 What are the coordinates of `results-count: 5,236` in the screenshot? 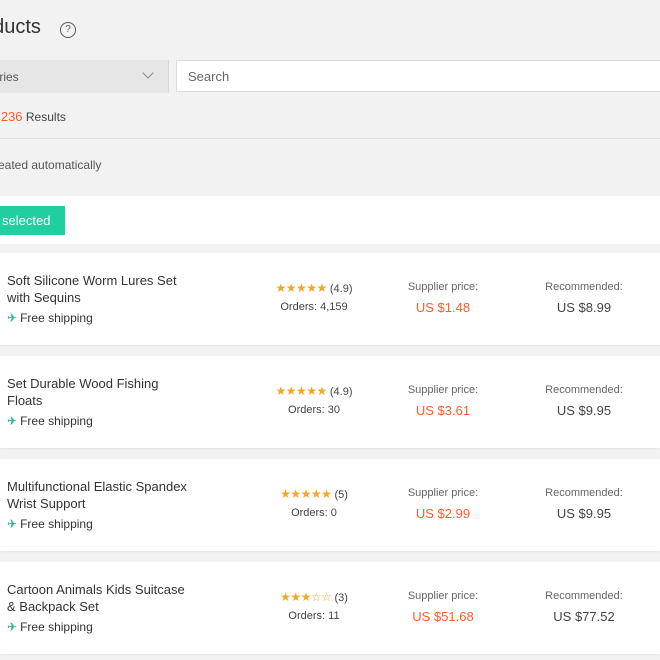 It's located at (11, 116).